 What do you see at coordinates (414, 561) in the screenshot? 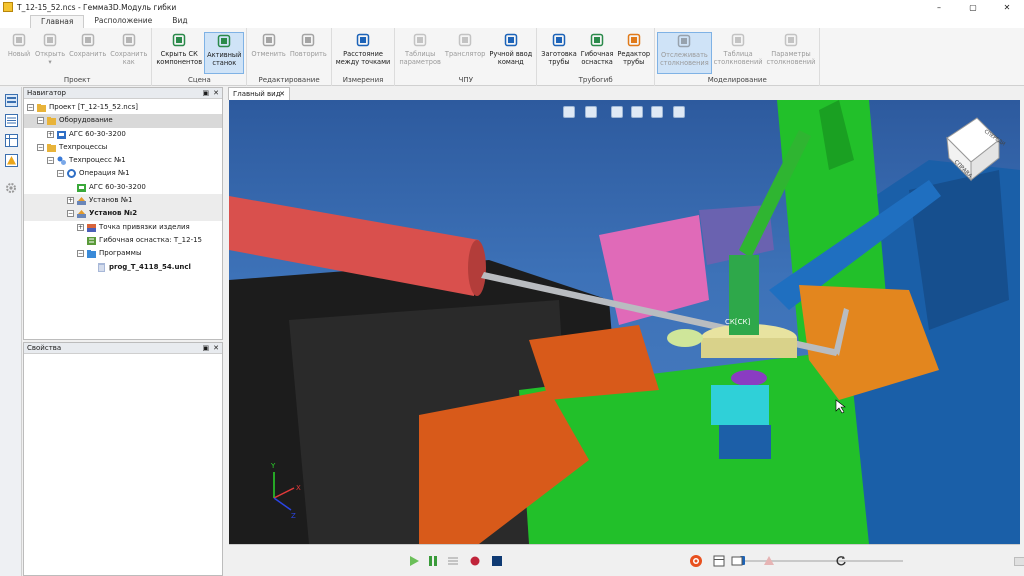
I see `play-icon` at bounding box center [414, 561].